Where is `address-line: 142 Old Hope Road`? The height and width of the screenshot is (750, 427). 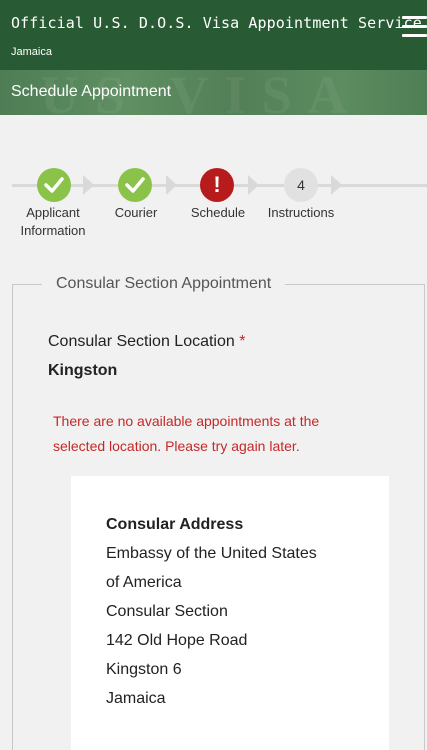 address-line: 142 Old Hope Road is located at coordinates (177, 640).